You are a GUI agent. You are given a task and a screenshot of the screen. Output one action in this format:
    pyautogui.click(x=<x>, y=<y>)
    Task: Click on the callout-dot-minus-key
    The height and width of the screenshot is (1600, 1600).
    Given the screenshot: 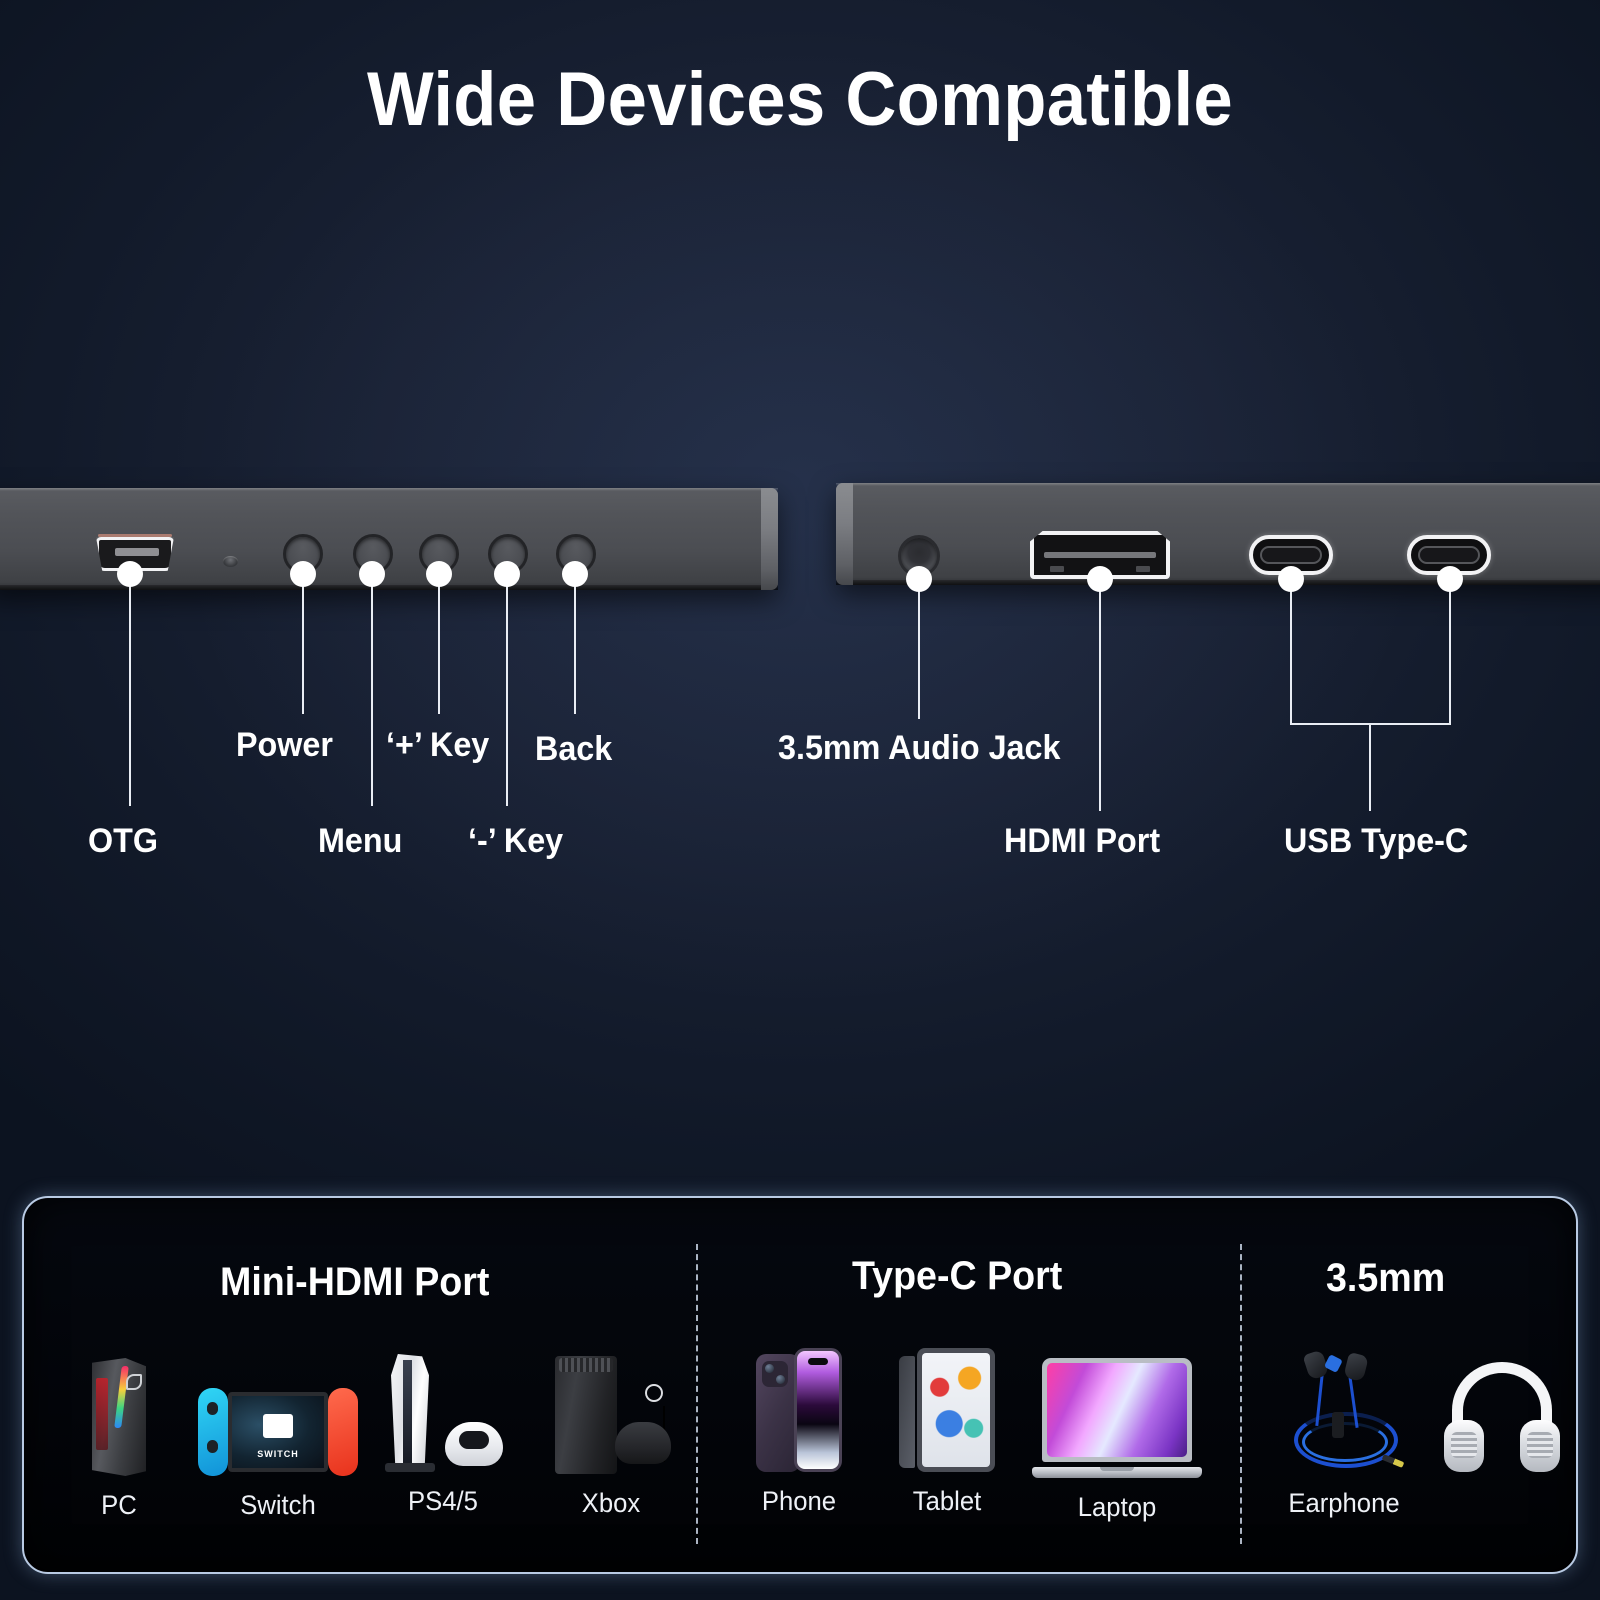 What is the action you would take?
    pyautogui.click(x=507, y=574)
    